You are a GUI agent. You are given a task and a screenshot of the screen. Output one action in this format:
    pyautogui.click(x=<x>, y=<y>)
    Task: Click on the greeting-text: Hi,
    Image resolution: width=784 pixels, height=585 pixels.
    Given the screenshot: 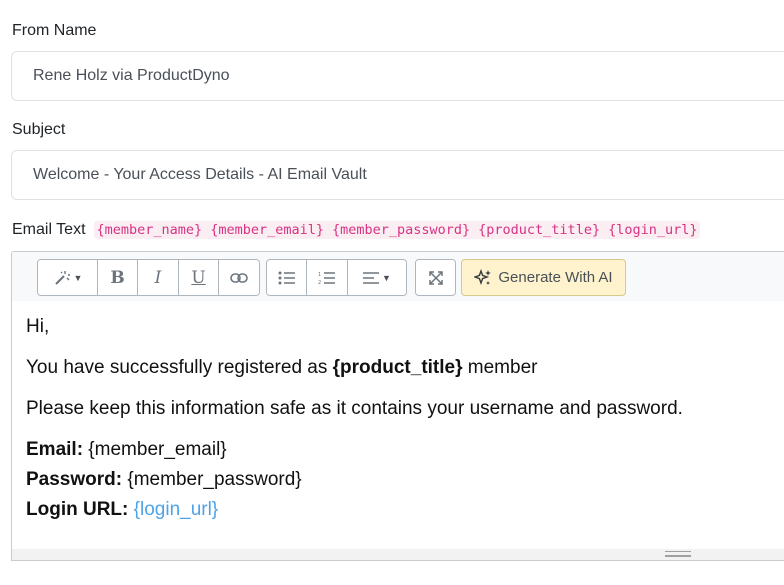 What is the action you would take?
    pyautogui.click(x=38, y=326)
    